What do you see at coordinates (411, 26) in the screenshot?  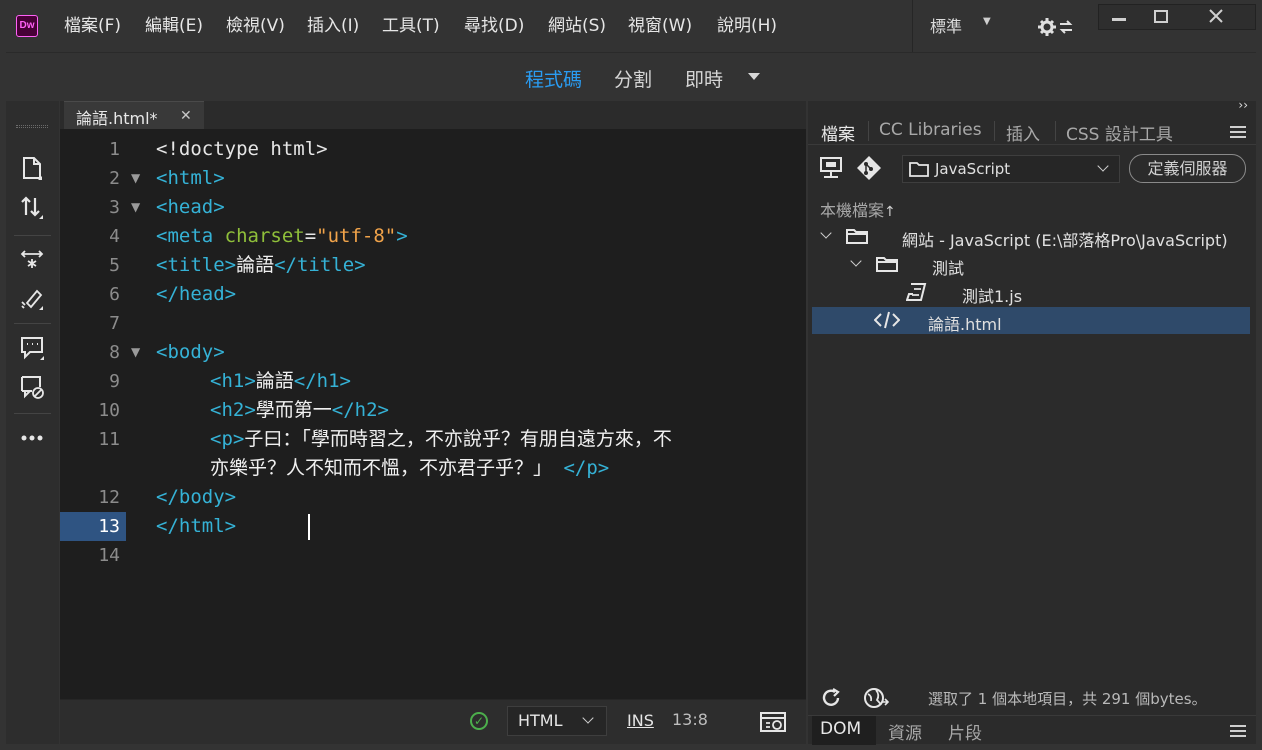 I see `menu-tools: 工具(T)` at bounding box center [411, 26].